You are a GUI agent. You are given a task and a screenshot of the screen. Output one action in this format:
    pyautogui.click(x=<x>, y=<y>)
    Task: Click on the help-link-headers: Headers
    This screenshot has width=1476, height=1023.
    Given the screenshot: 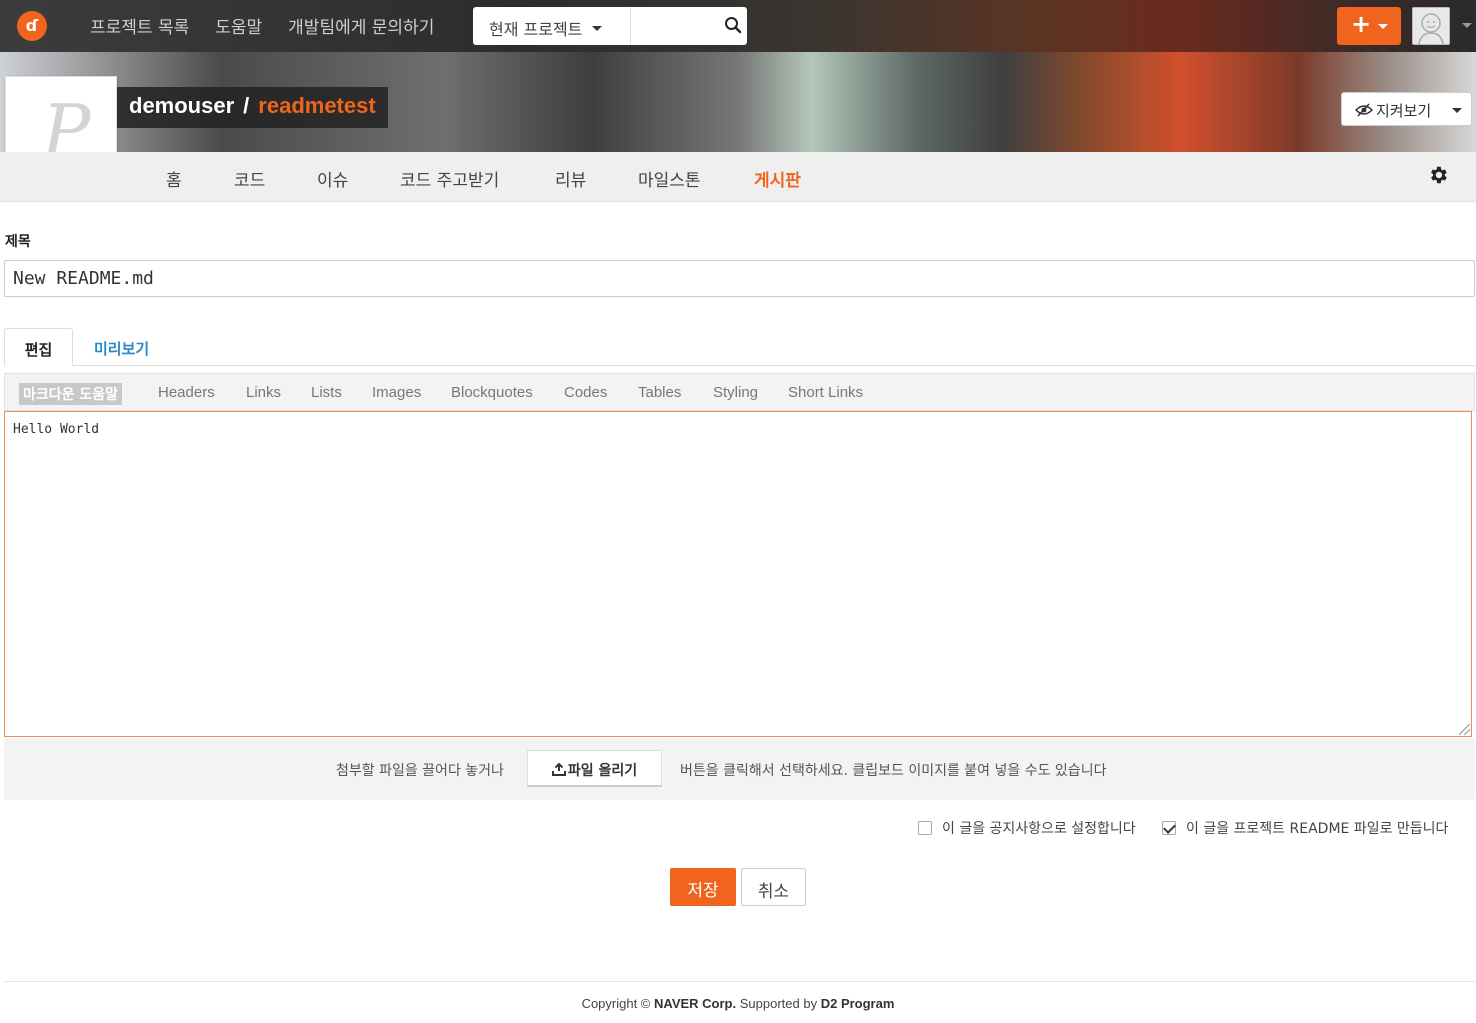 What is the action you would take?
    pyautogui.click(x=186, y=392)
    